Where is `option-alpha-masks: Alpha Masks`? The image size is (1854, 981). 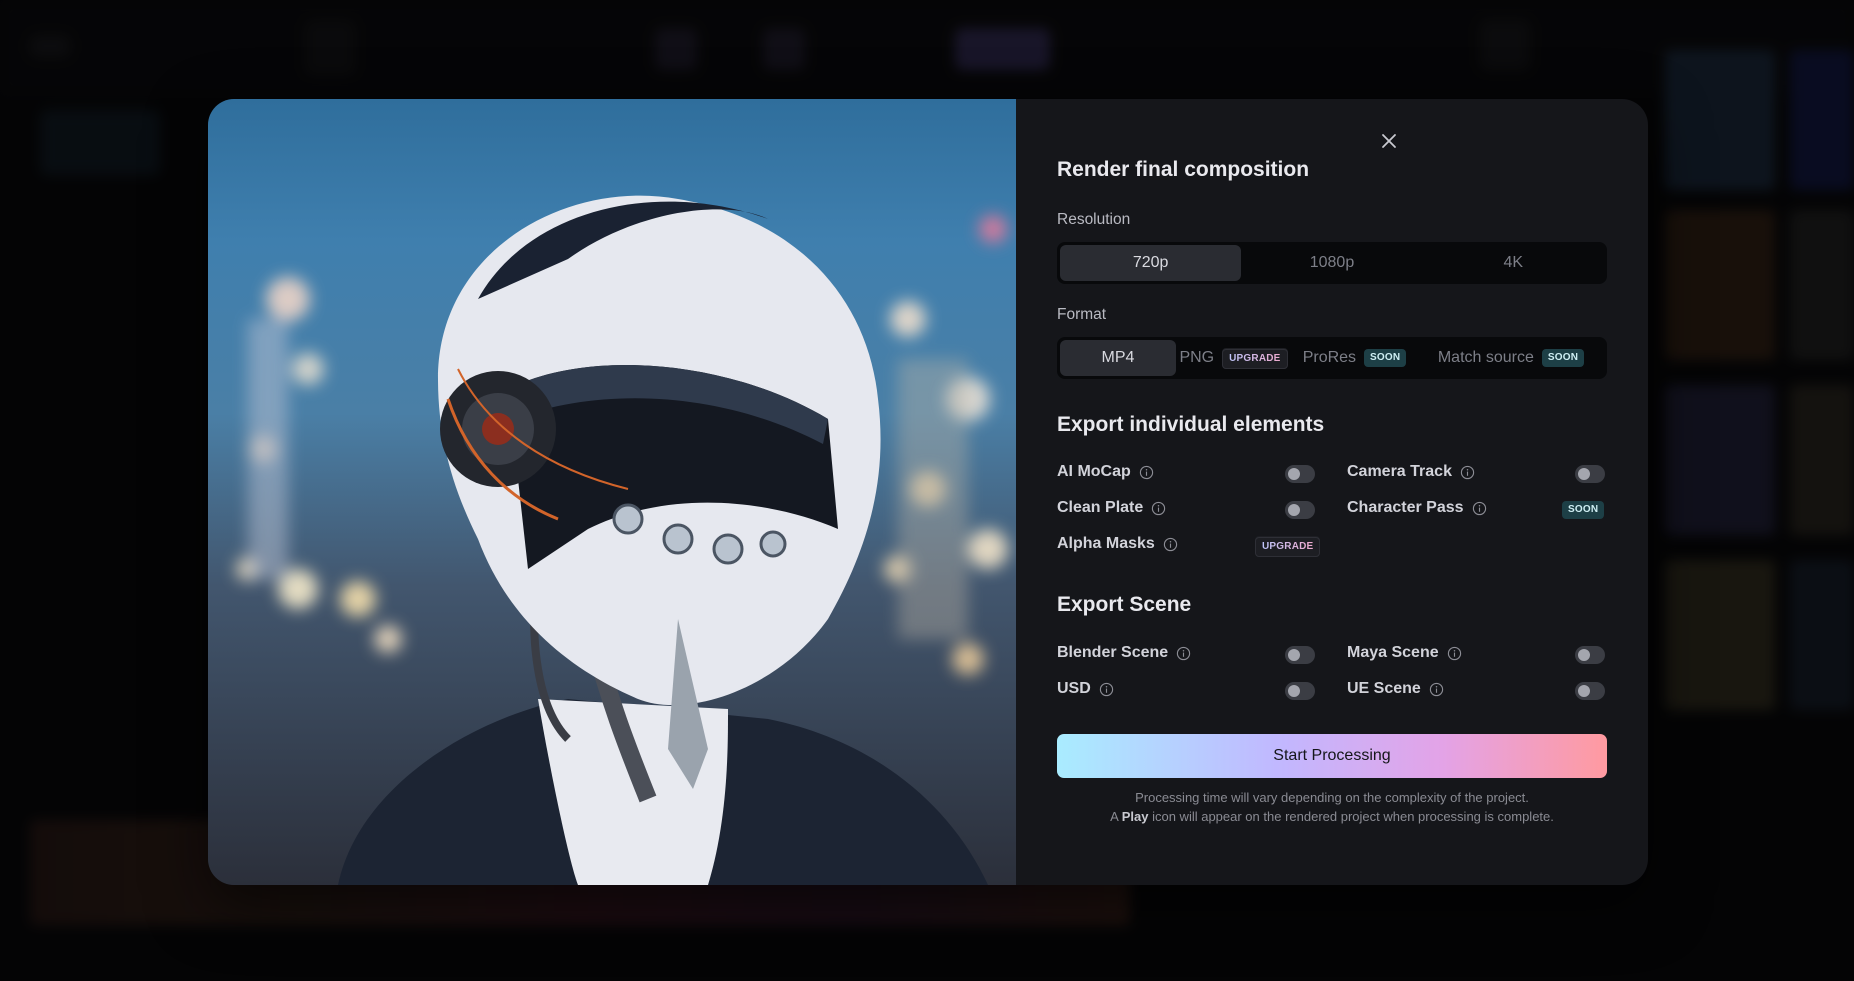 option-alpha-masks: Alpha Masks is located at coordinates (1117, 544).